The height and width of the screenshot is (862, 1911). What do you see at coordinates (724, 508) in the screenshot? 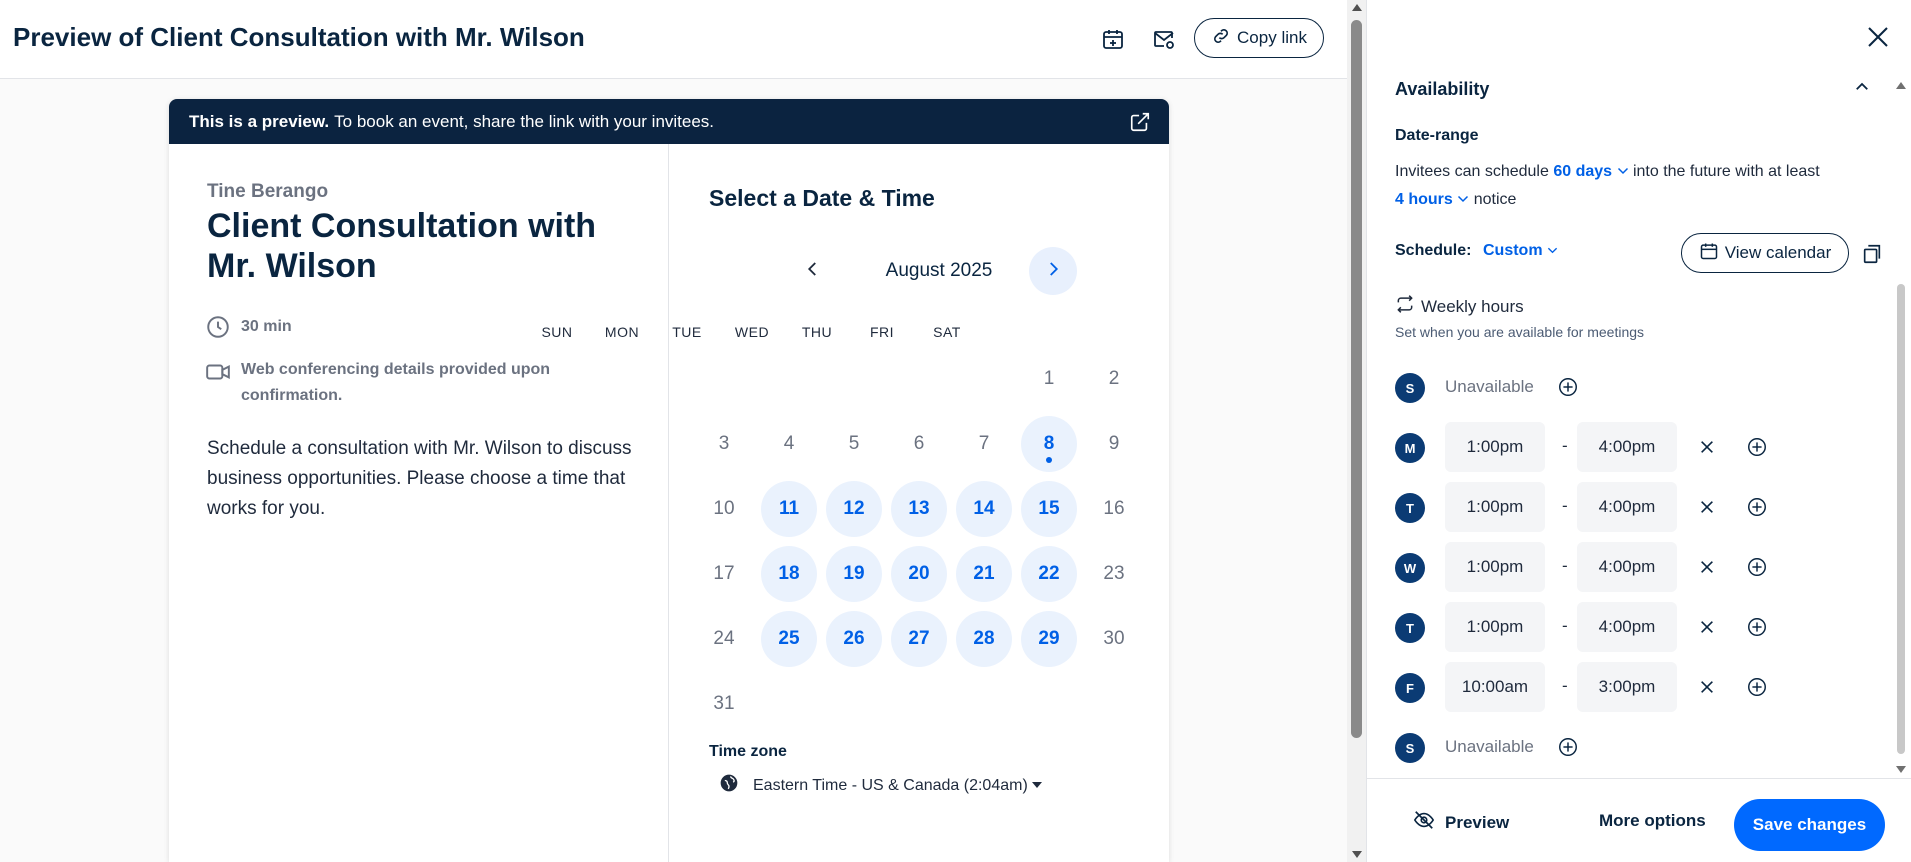
I see `day-number: 10` at bounding box center [724, 508].